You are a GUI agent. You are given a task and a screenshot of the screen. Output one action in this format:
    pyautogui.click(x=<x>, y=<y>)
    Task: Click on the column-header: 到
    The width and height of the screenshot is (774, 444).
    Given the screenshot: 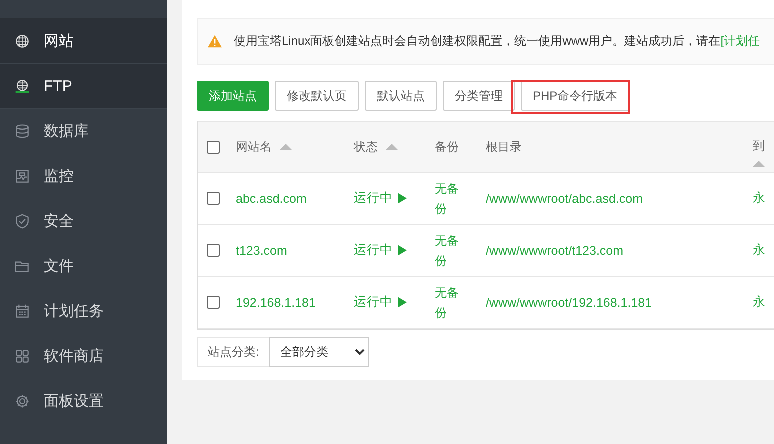 What is the action you would take?
    pyautogui.click(x=759, y=146)
    